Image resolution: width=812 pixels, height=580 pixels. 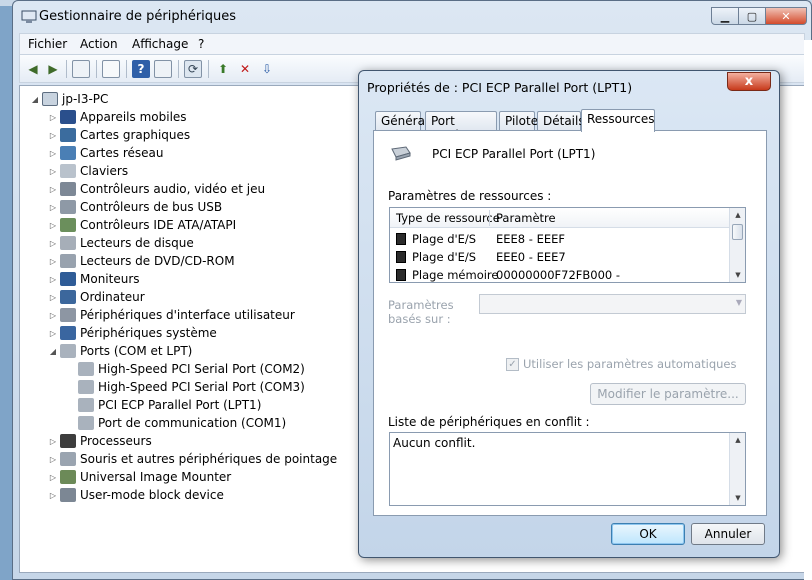 What do you see at coordinates (68, 351) in the screenshot?
I see `port-icon` at bounding box center [68, 351].